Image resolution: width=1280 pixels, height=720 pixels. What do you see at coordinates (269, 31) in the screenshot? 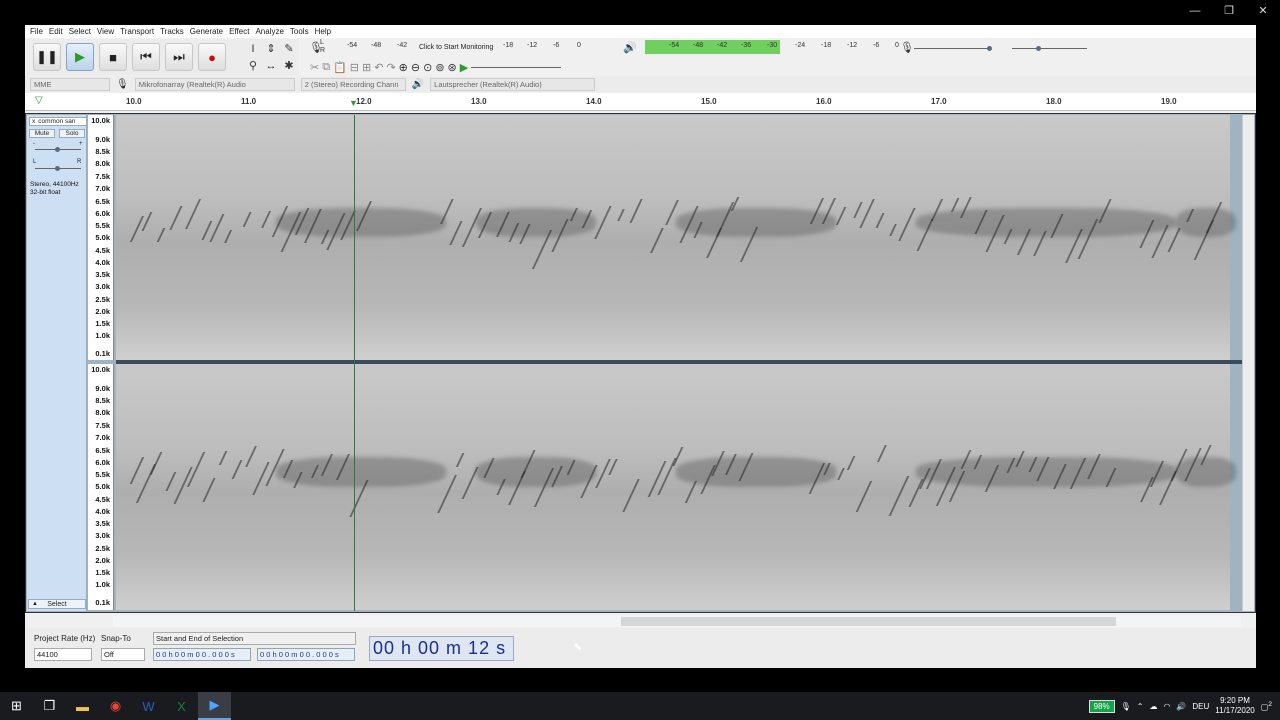
I see `menu-analyze: Analyze` at bounding box center [269, 31].